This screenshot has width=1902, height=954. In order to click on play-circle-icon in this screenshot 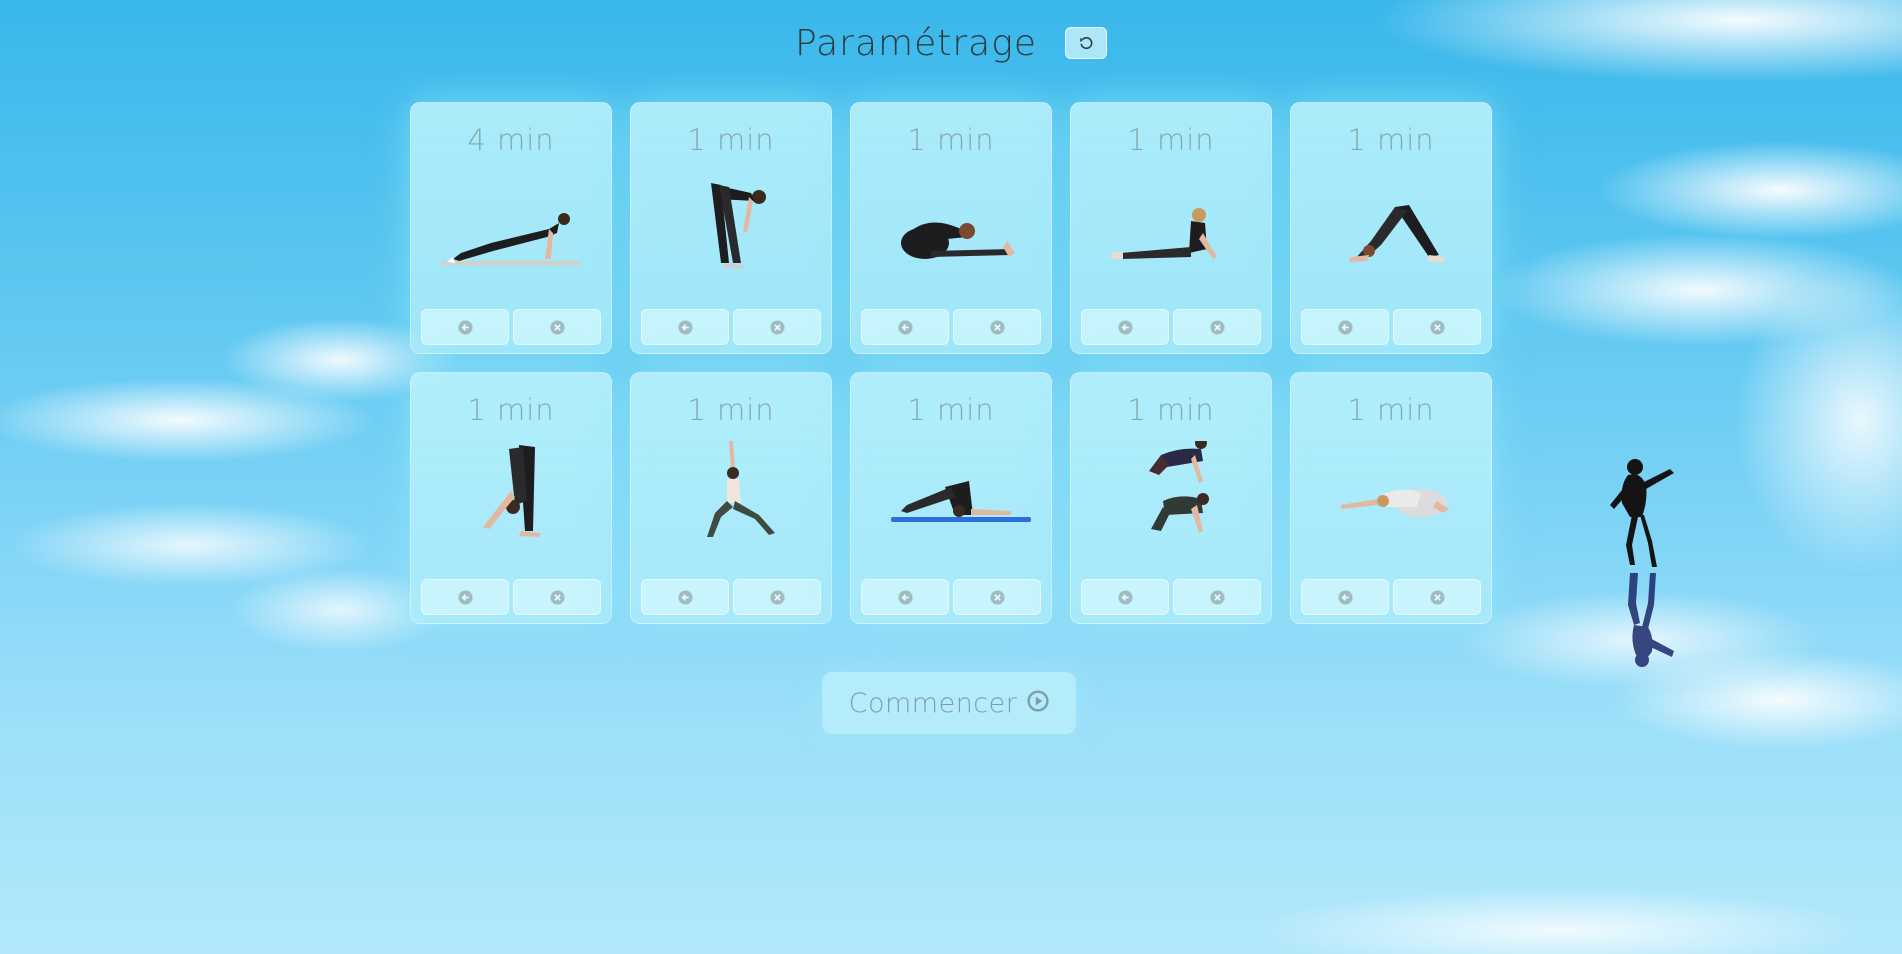, I will do `click(1038, 703)`.